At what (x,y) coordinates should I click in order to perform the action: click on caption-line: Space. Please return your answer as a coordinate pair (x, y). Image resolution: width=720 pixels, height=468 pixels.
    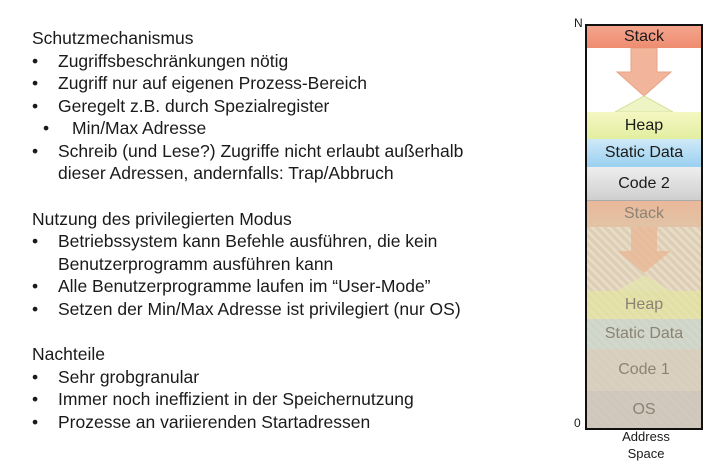
    Looking at the image, I should click on (646, 453).